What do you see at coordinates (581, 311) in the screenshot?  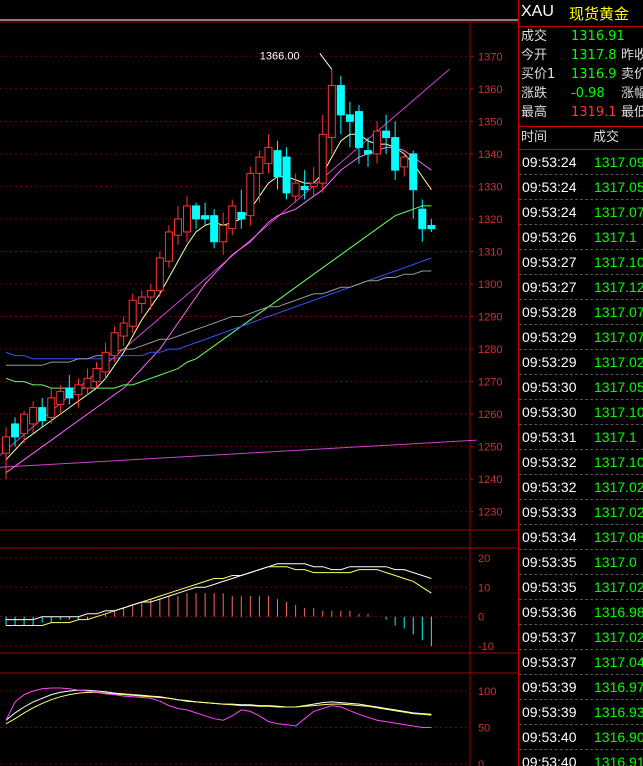 I see `tick-row: 09:53:28 1317.07` at bounding box center [581, 311].